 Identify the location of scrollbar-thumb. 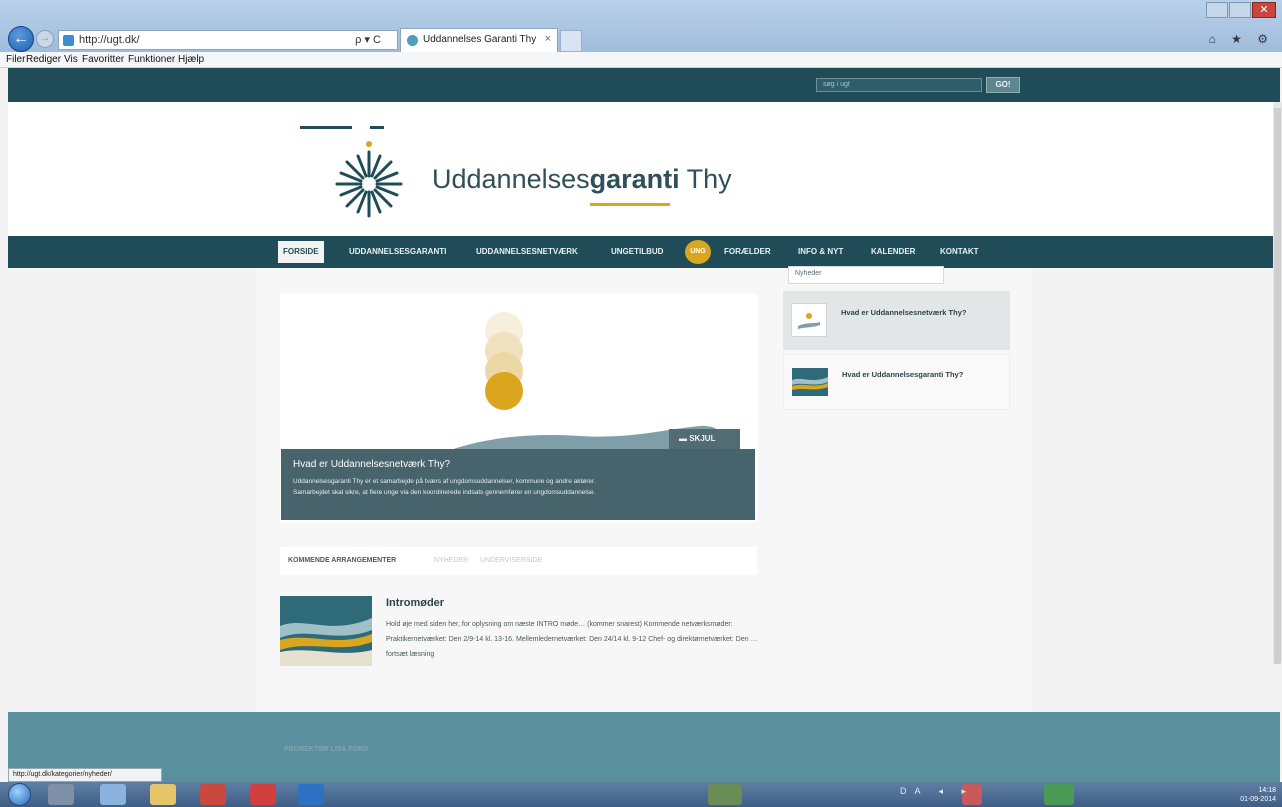
(1277, 386).